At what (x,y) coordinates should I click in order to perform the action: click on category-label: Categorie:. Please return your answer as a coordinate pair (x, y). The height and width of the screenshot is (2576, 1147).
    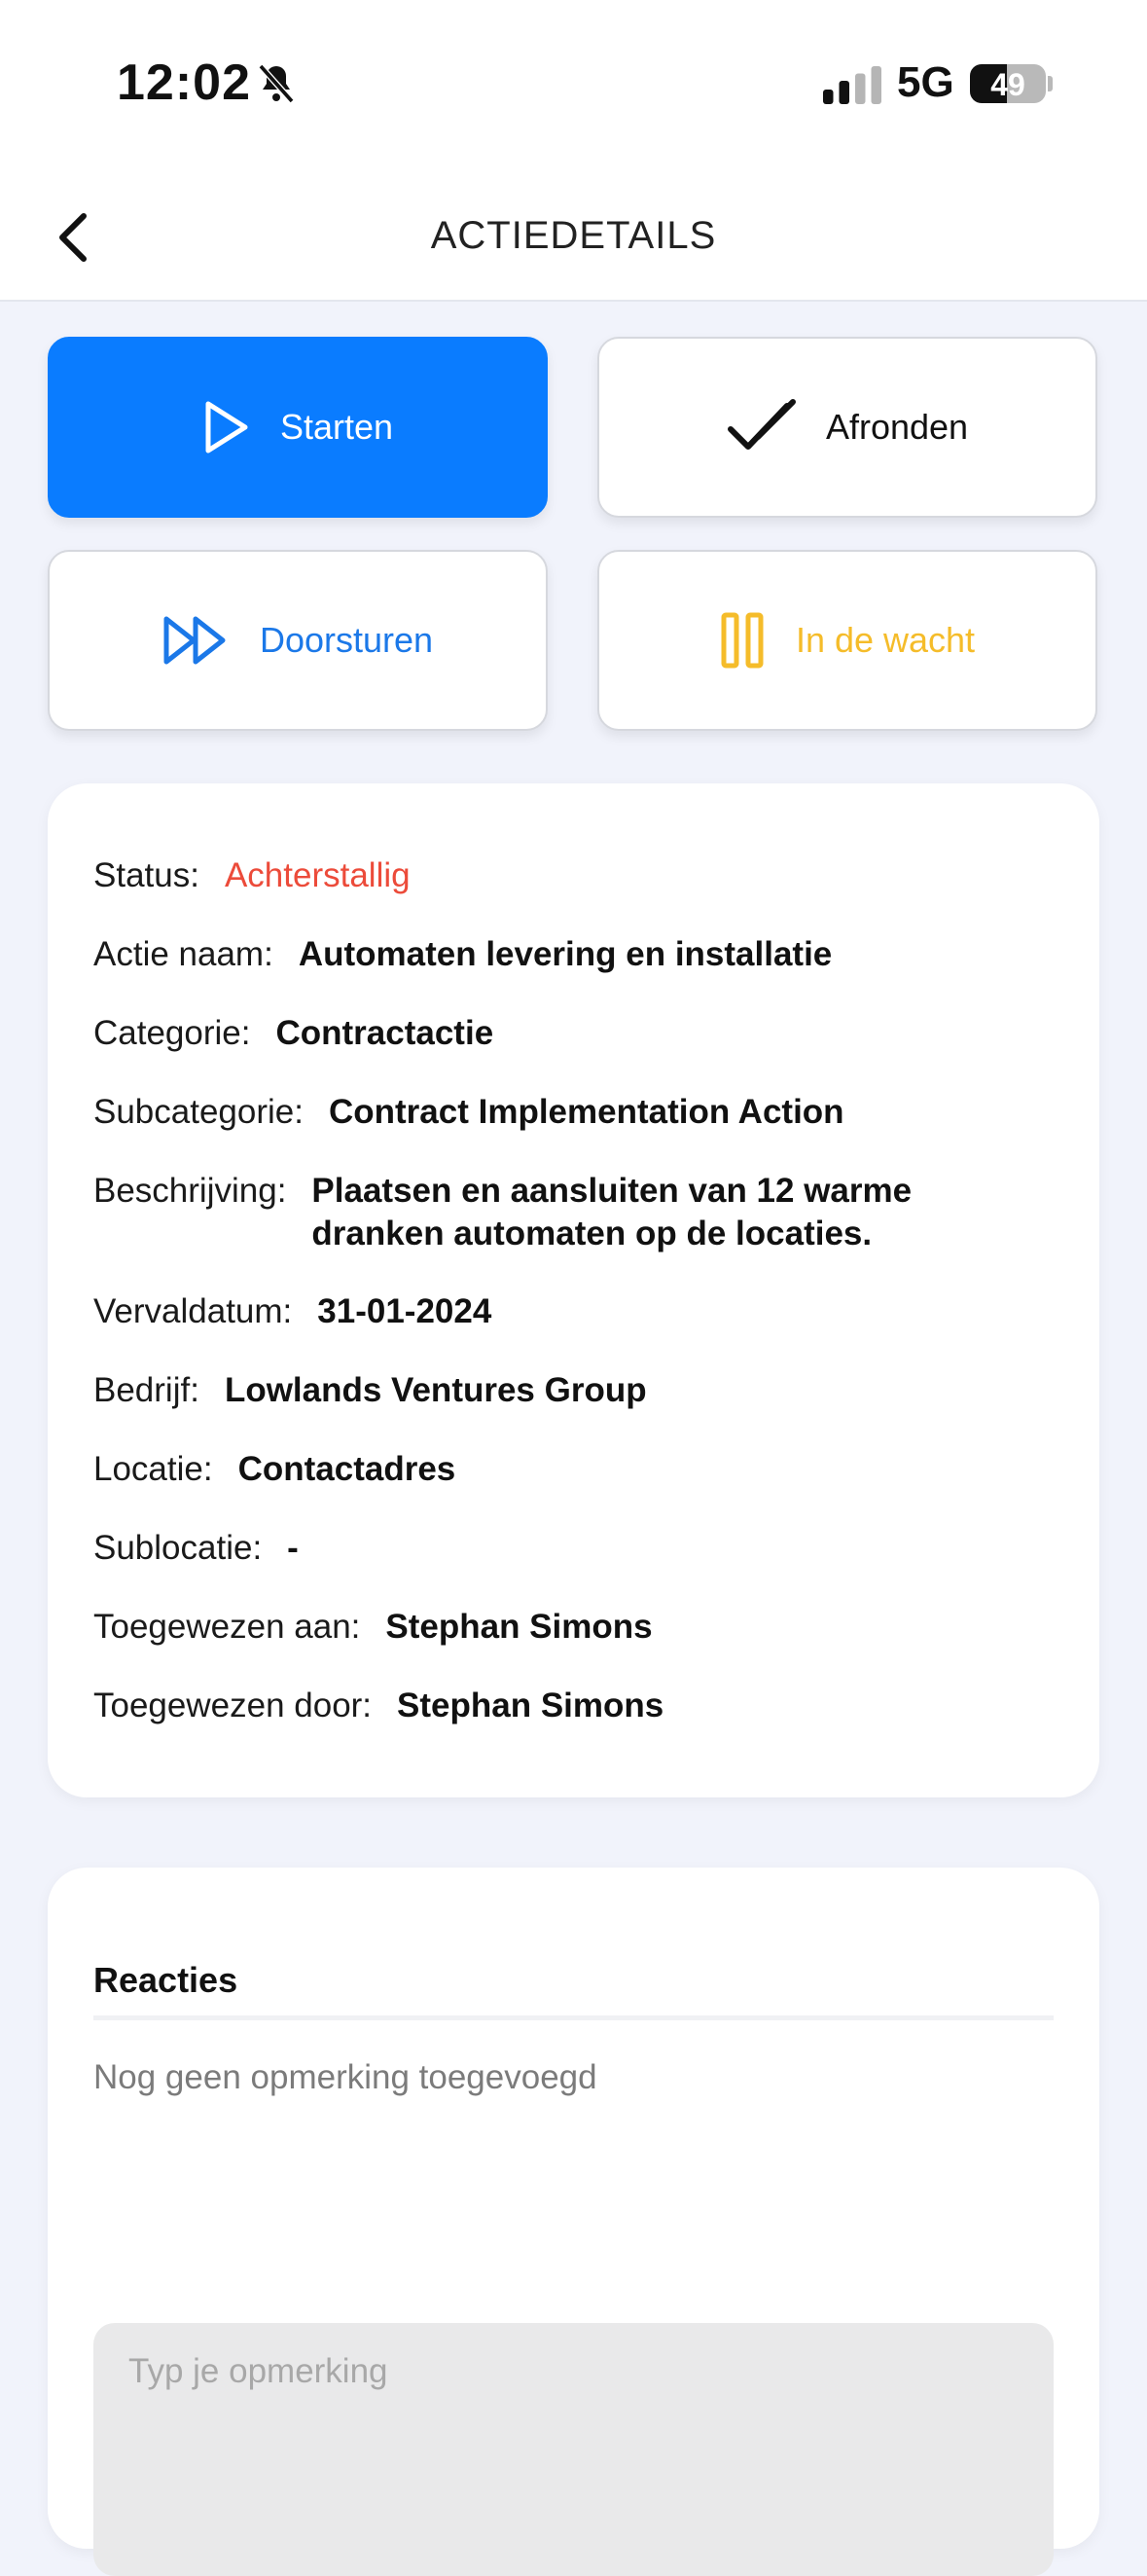
    Looking at the image, I should click on (172, 1033).